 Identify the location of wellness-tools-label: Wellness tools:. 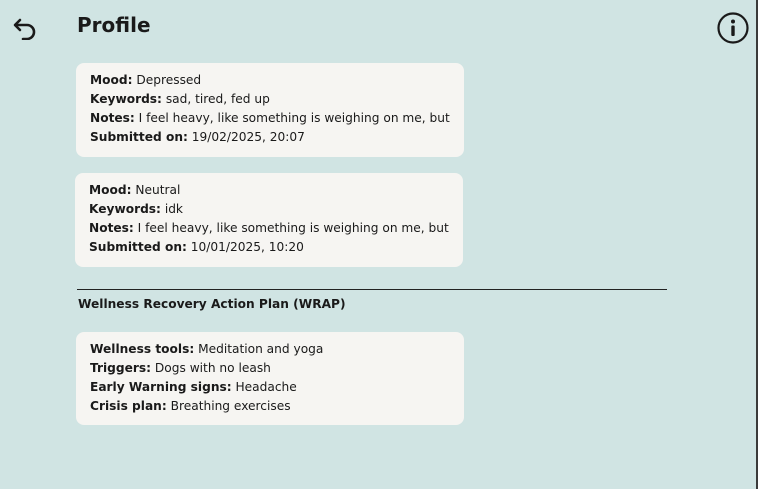
(142, 349).